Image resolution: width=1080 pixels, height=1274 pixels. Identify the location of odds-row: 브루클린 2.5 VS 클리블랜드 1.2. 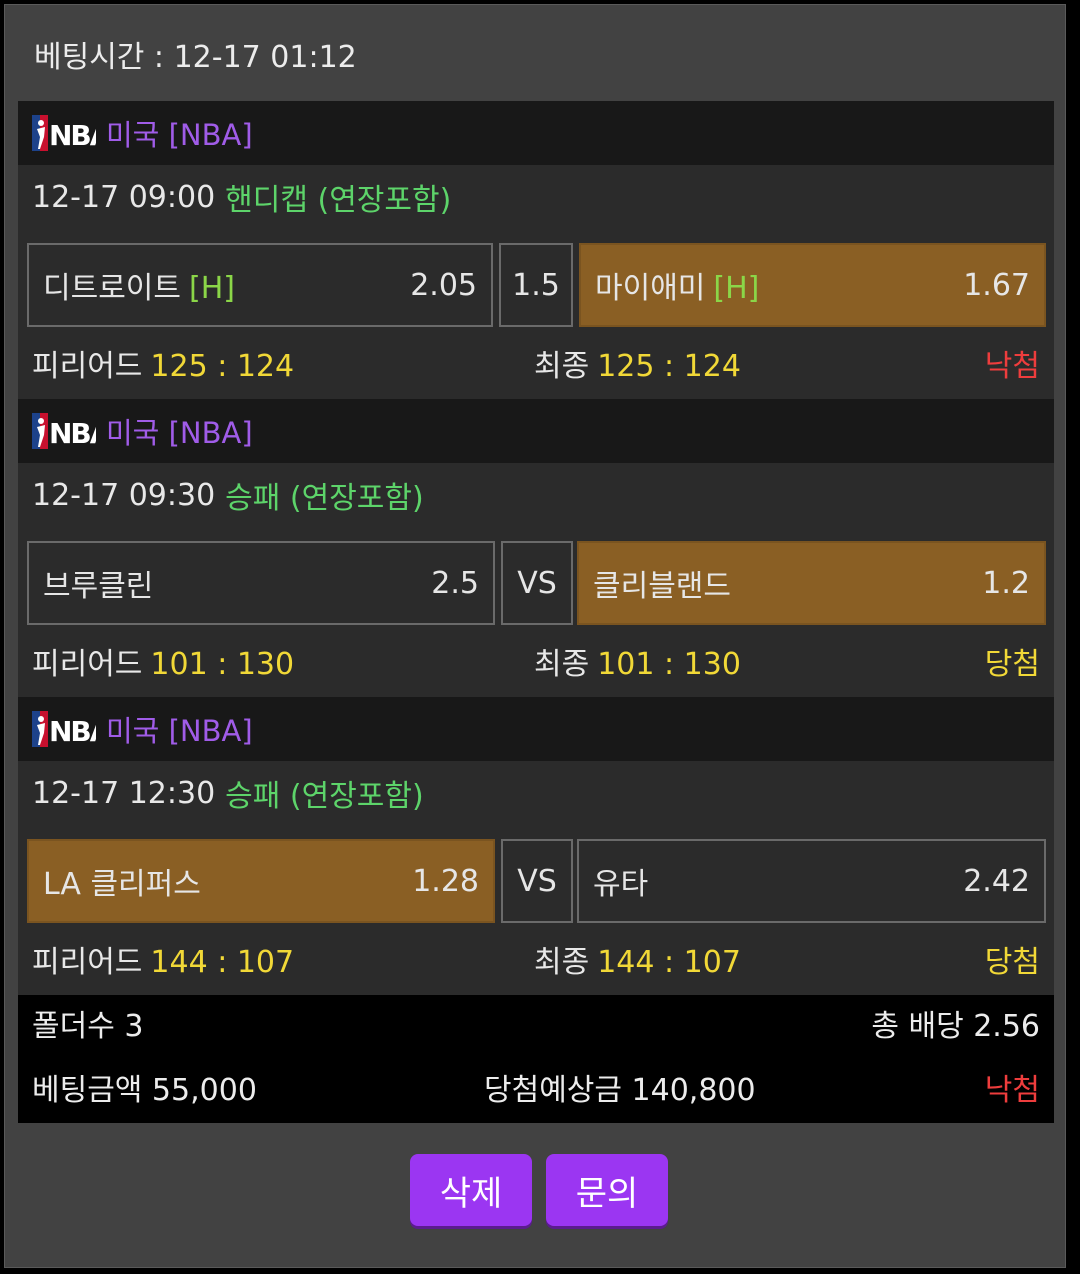
(536, 580).